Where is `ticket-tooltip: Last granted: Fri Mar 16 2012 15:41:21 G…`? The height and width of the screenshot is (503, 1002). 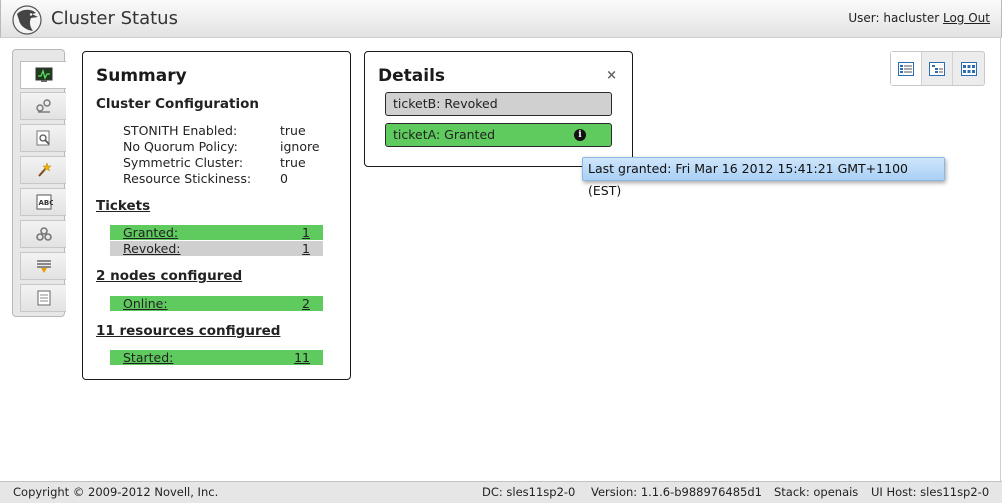
ticket-tooltip: Last granted: Fri Mar 16 2012 15:41:21 G… is located at coordinates (763, 177).